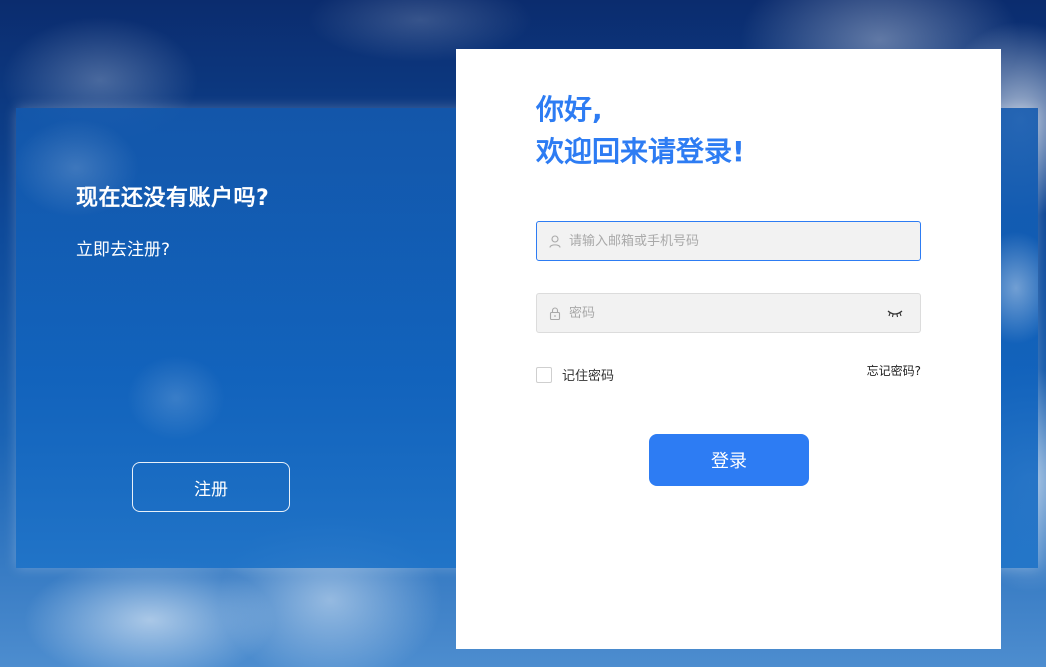  I want to click on eye-closed-icon, so click(895, 313).